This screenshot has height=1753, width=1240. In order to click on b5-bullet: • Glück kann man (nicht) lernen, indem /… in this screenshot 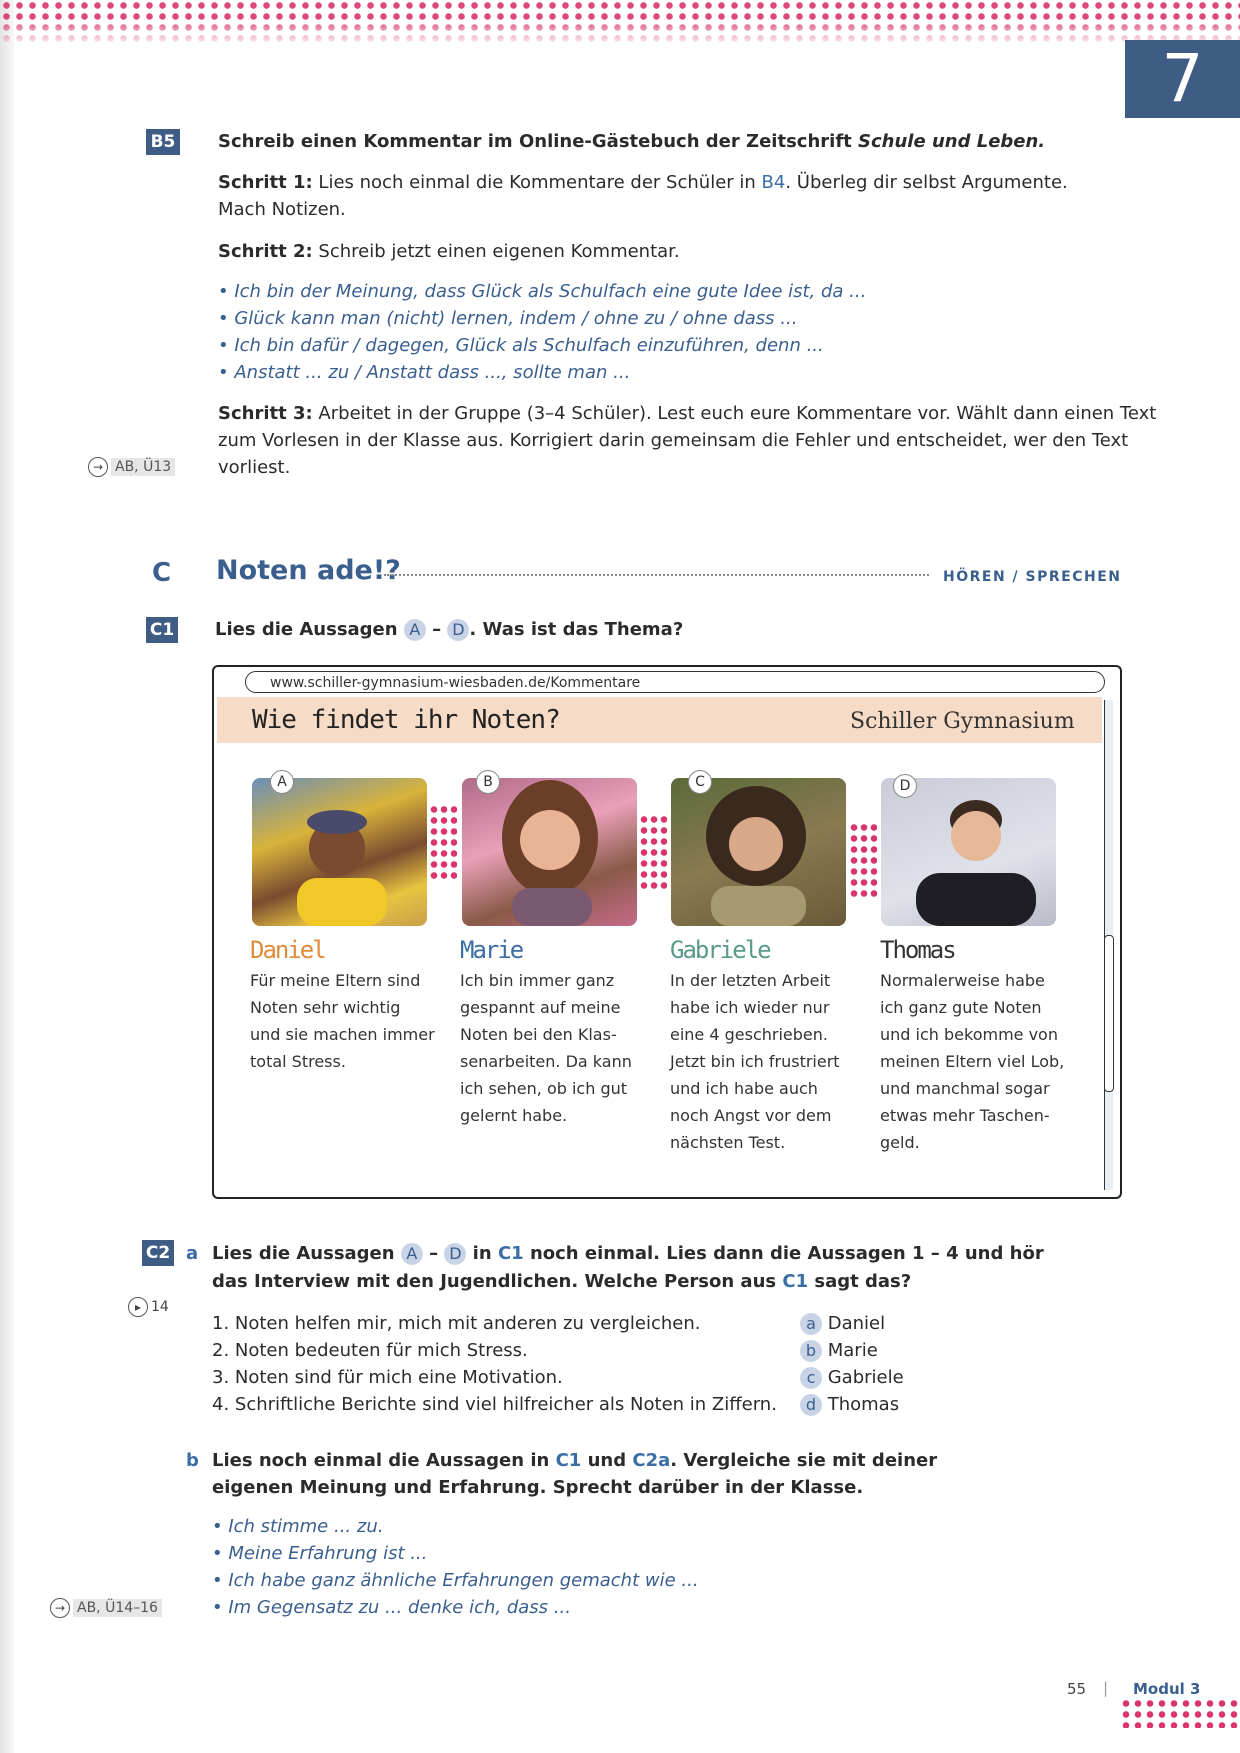, I will do `click(508, 318)`.